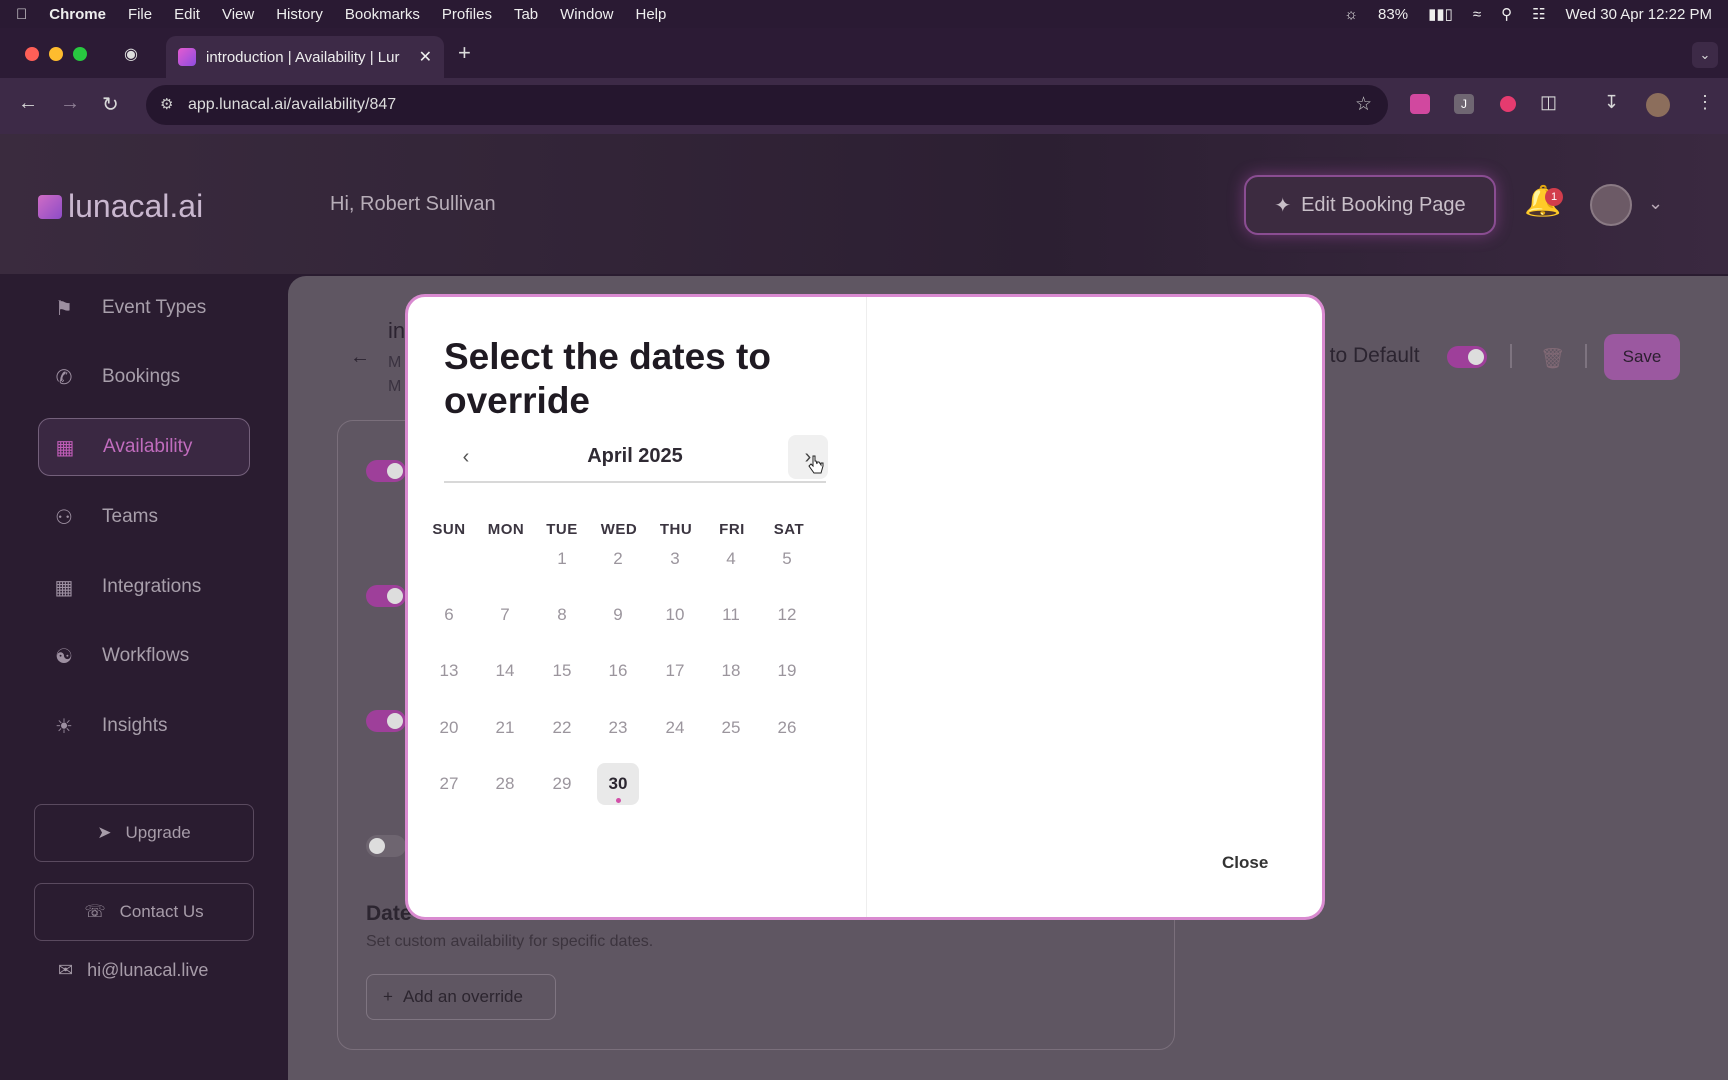 The height and width of the screenshot is (1080, 1728). Describe the element at coordinates (1508, 104) in the screenshot. I see `record-extension-icon` at that location.